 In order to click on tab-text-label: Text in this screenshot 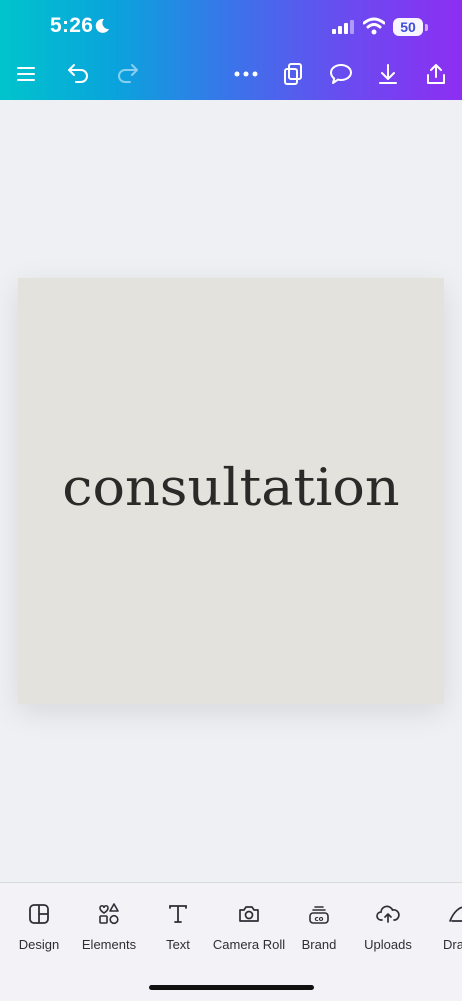, I will do `click(178, 944)`.